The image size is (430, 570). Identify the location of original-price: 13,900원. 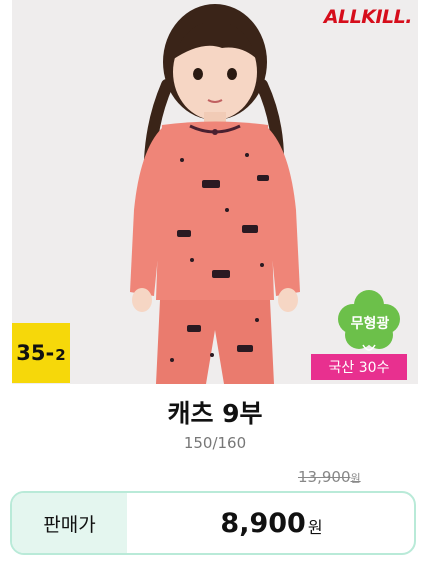
(329, 477).